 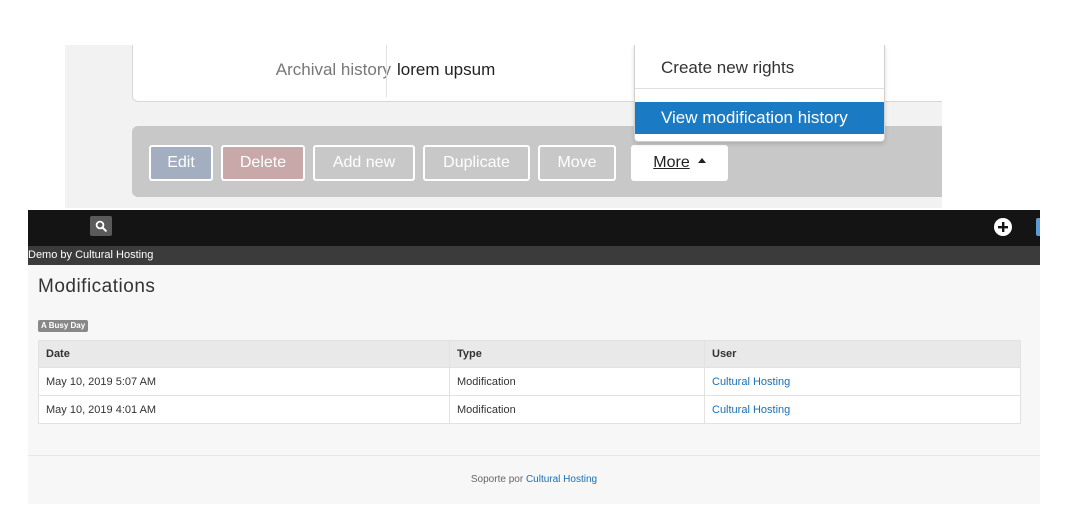 I want to click on more-label: More, so click(x=671, y=162).